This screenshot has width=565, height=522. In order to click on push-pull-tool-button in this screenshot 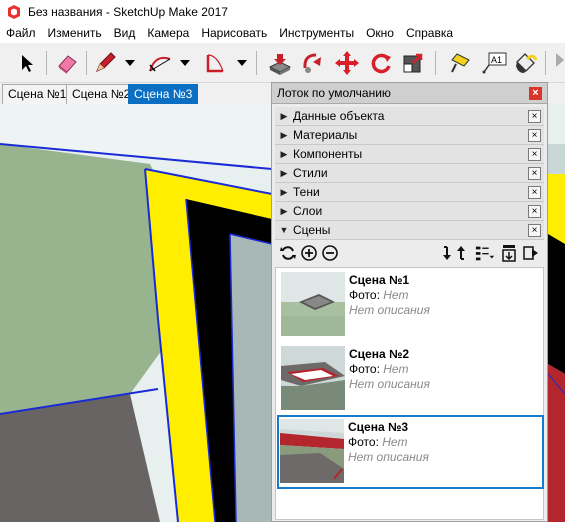, I will do `click(280, 63)`.